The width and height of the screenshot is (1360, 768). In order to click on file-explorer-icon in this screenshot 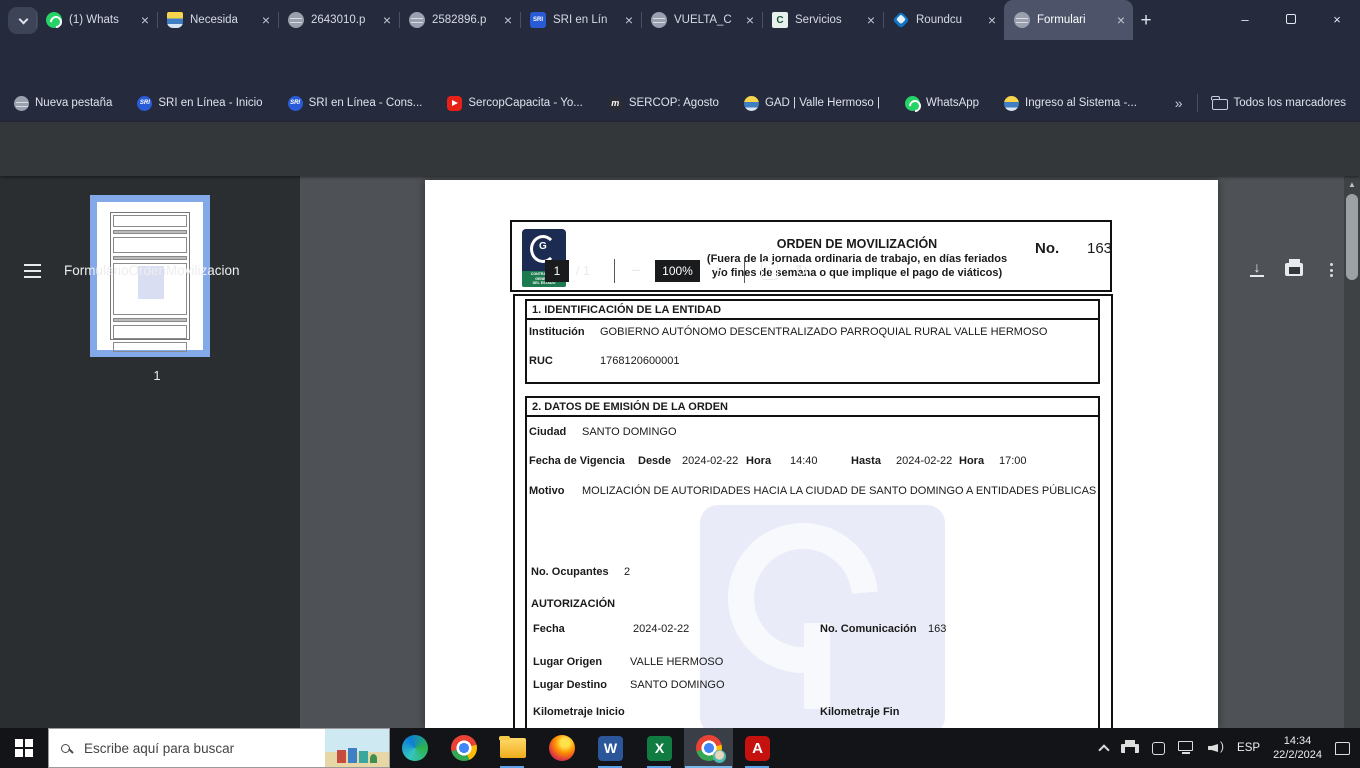, I will do `click(512, 748)`.